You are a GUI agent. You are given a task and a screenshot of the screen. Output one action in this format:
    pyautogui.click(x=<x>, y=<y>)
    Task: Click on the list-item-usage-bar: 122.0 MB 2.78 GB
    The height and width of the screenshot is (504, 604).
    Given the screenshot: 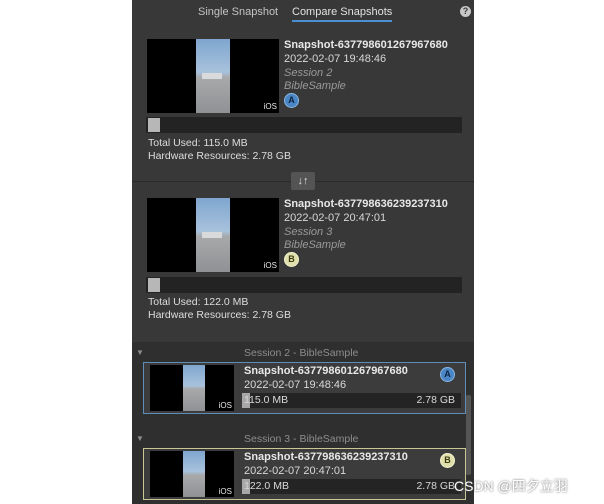 What is the action you would take?
    pyautogui.click(x=351, y=486)
    